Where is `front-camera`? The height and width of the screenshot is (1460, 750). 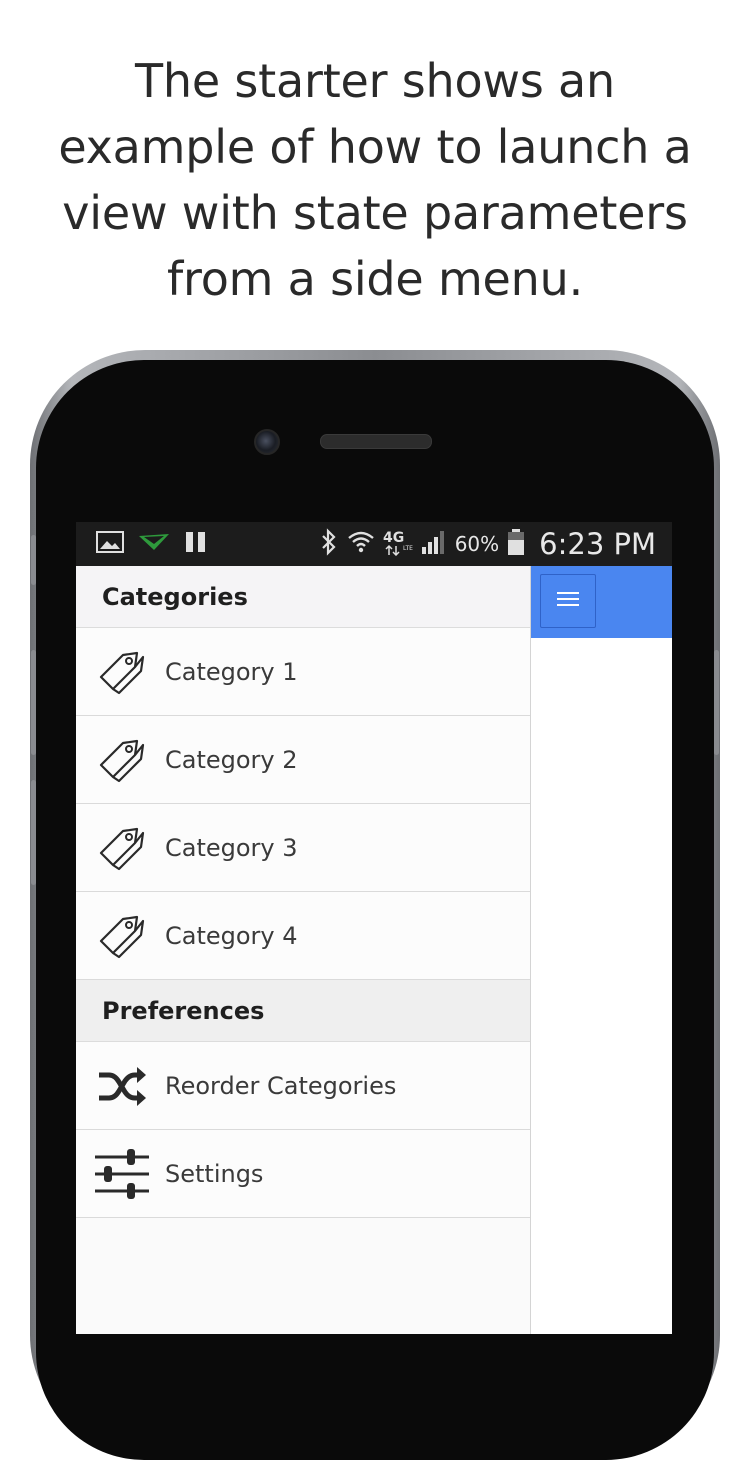
front-camera is located at coordinates (267, 442).